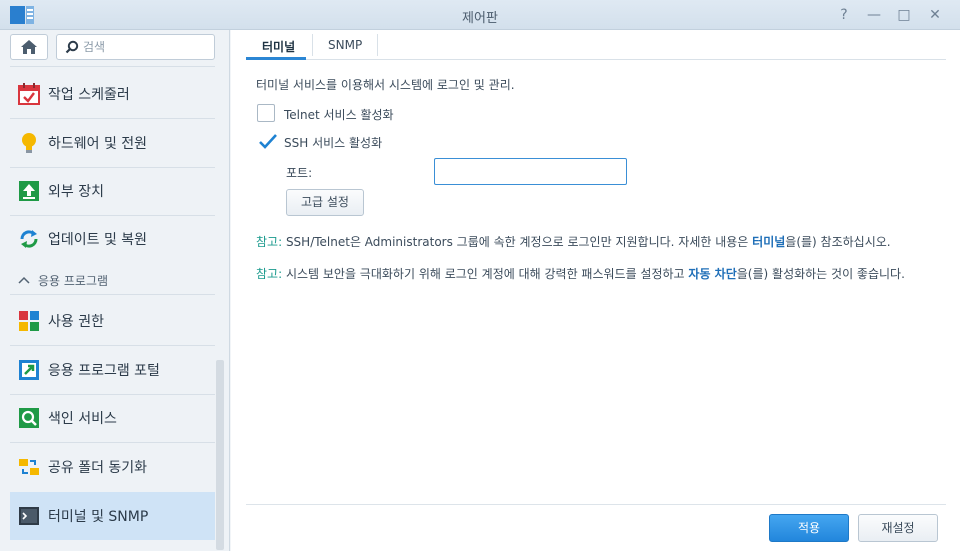  Describe the element at coordinates (112, 191) in the screenshot. I see `sidebar-item-external-devices: 외부 장치` at that location.